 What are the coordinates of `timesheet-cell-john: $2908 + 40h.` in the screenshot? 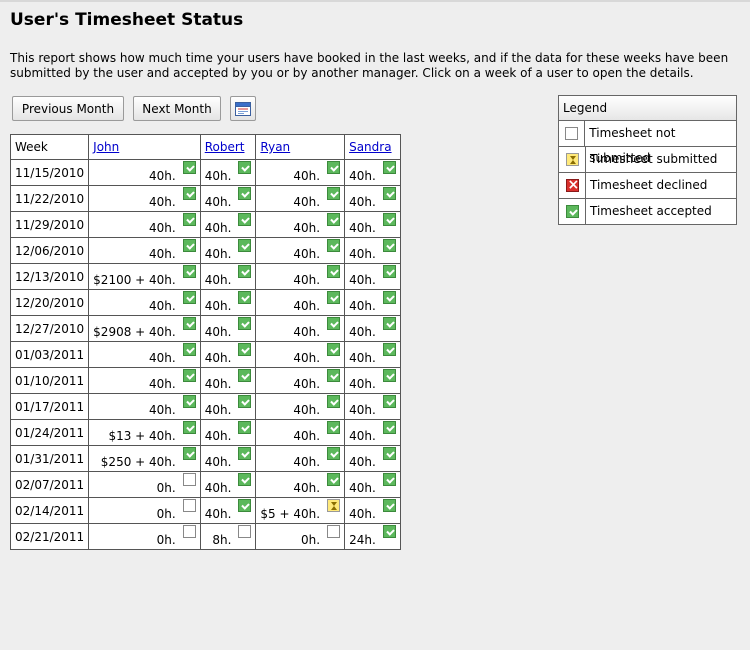 It's located at (144, 328).